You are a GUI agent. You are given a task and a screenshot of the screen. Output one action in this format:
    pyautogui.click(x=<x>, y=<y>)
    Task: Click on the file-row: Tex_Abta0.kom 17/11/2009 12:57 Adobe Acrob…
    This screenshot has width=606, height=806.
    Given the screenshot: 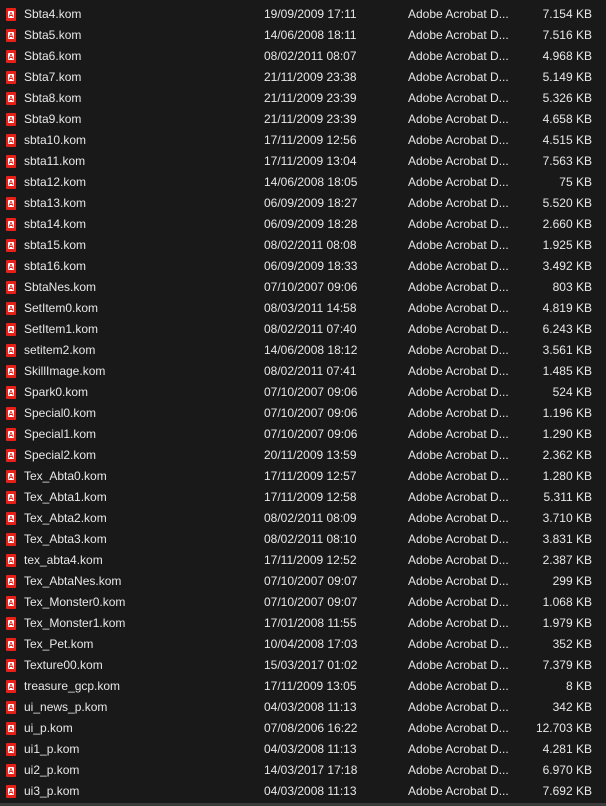 What is the action you would take?
    pyautogui.click(x=303, y=476)
    